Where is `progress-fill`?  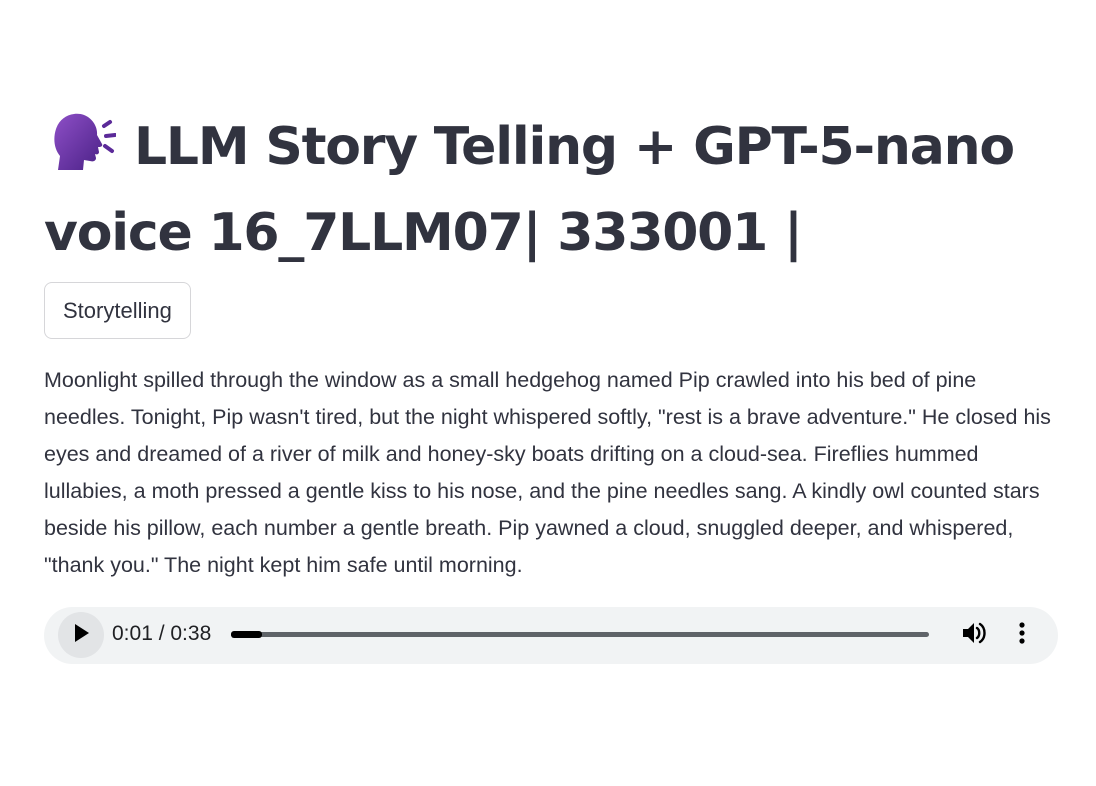 progress-fill is located at coordinates (247, 634).